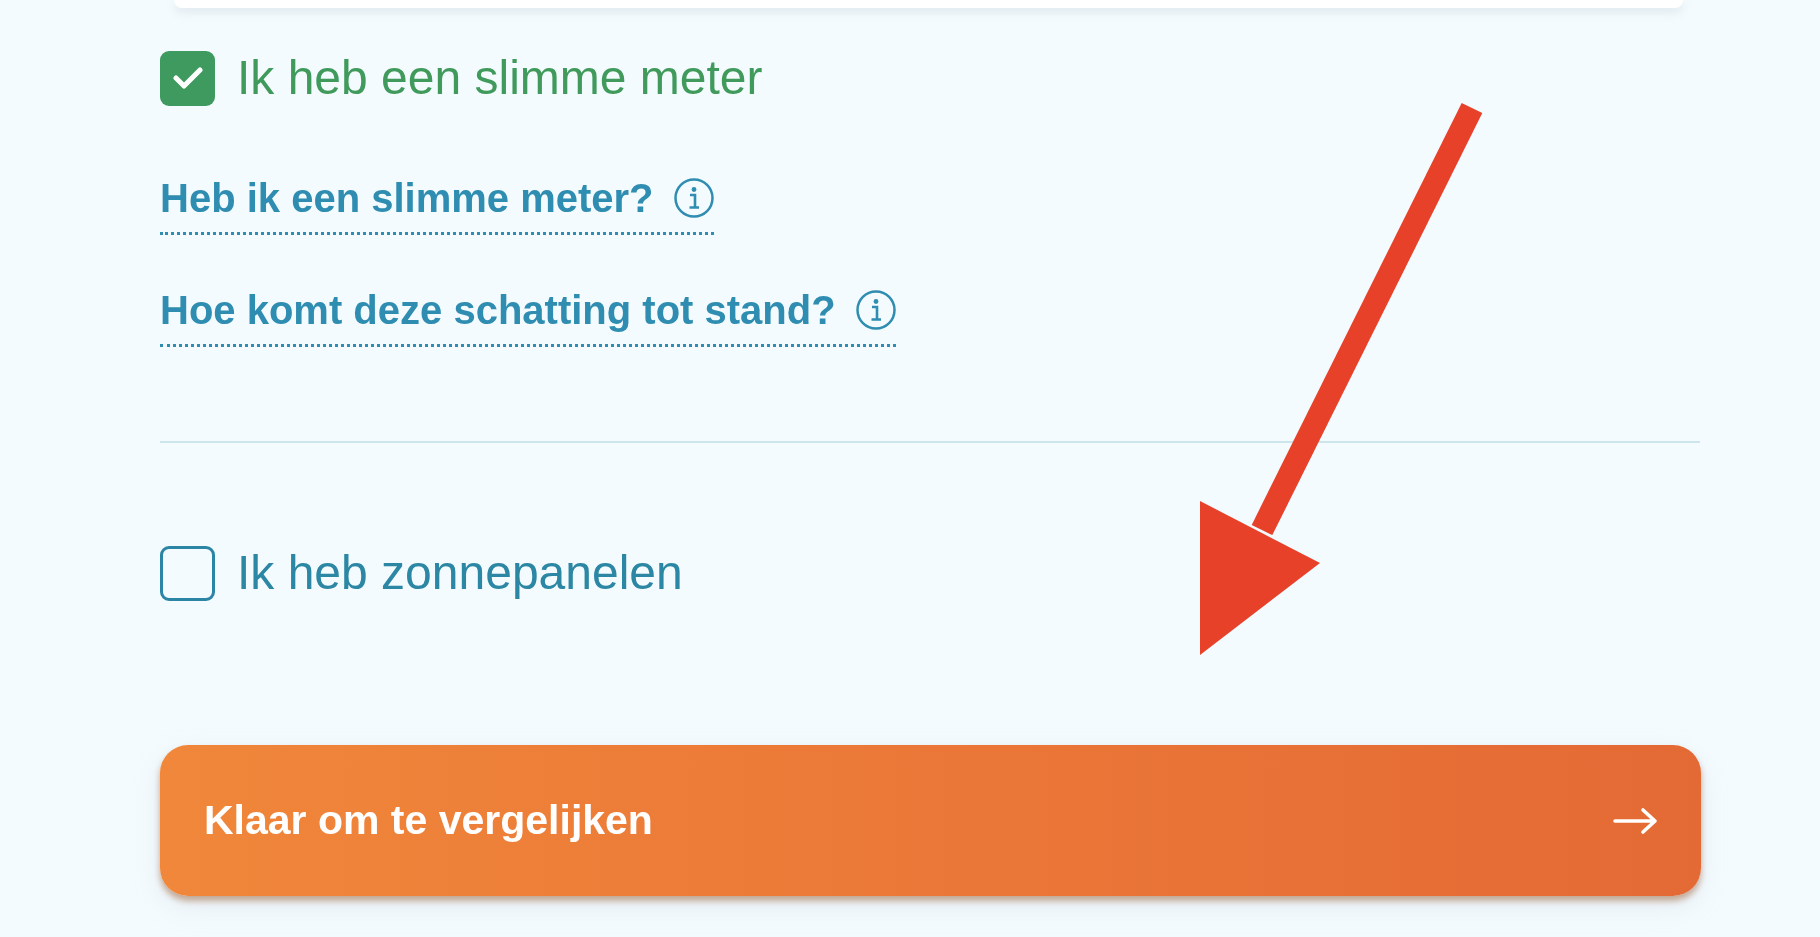 The height and width of the screenshot is (937, 1820). Describe the element at coordinates (437, 204) in the screenshot. I see `help-link: Heb ik een slimme meter?` at that location.